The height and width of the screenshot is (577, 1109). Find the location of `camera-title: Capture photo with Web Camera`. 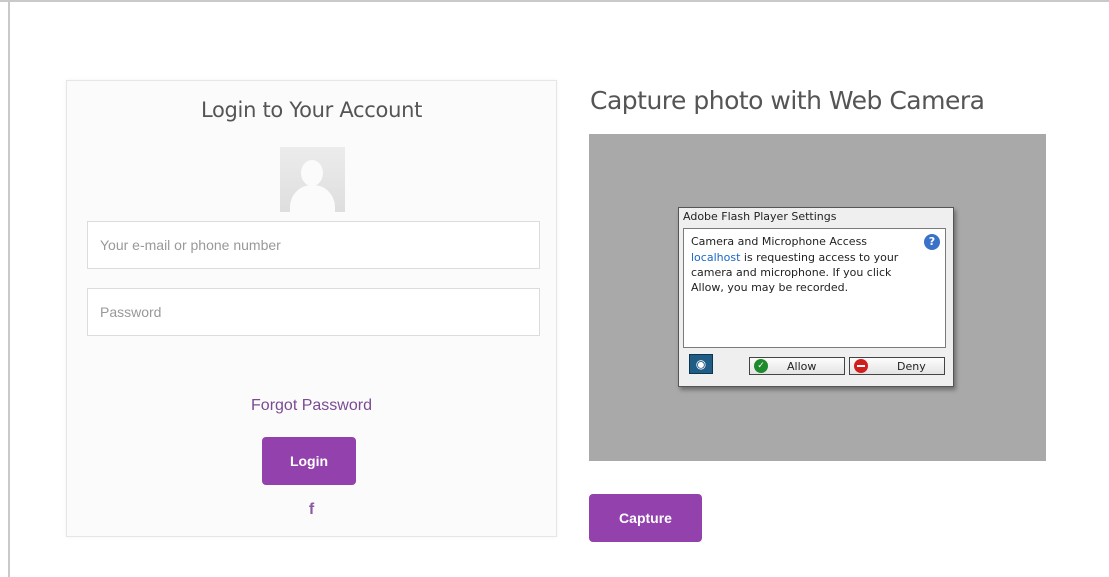

camera-title: Capture photo with Web Camera is located at coordinates (787, 100).